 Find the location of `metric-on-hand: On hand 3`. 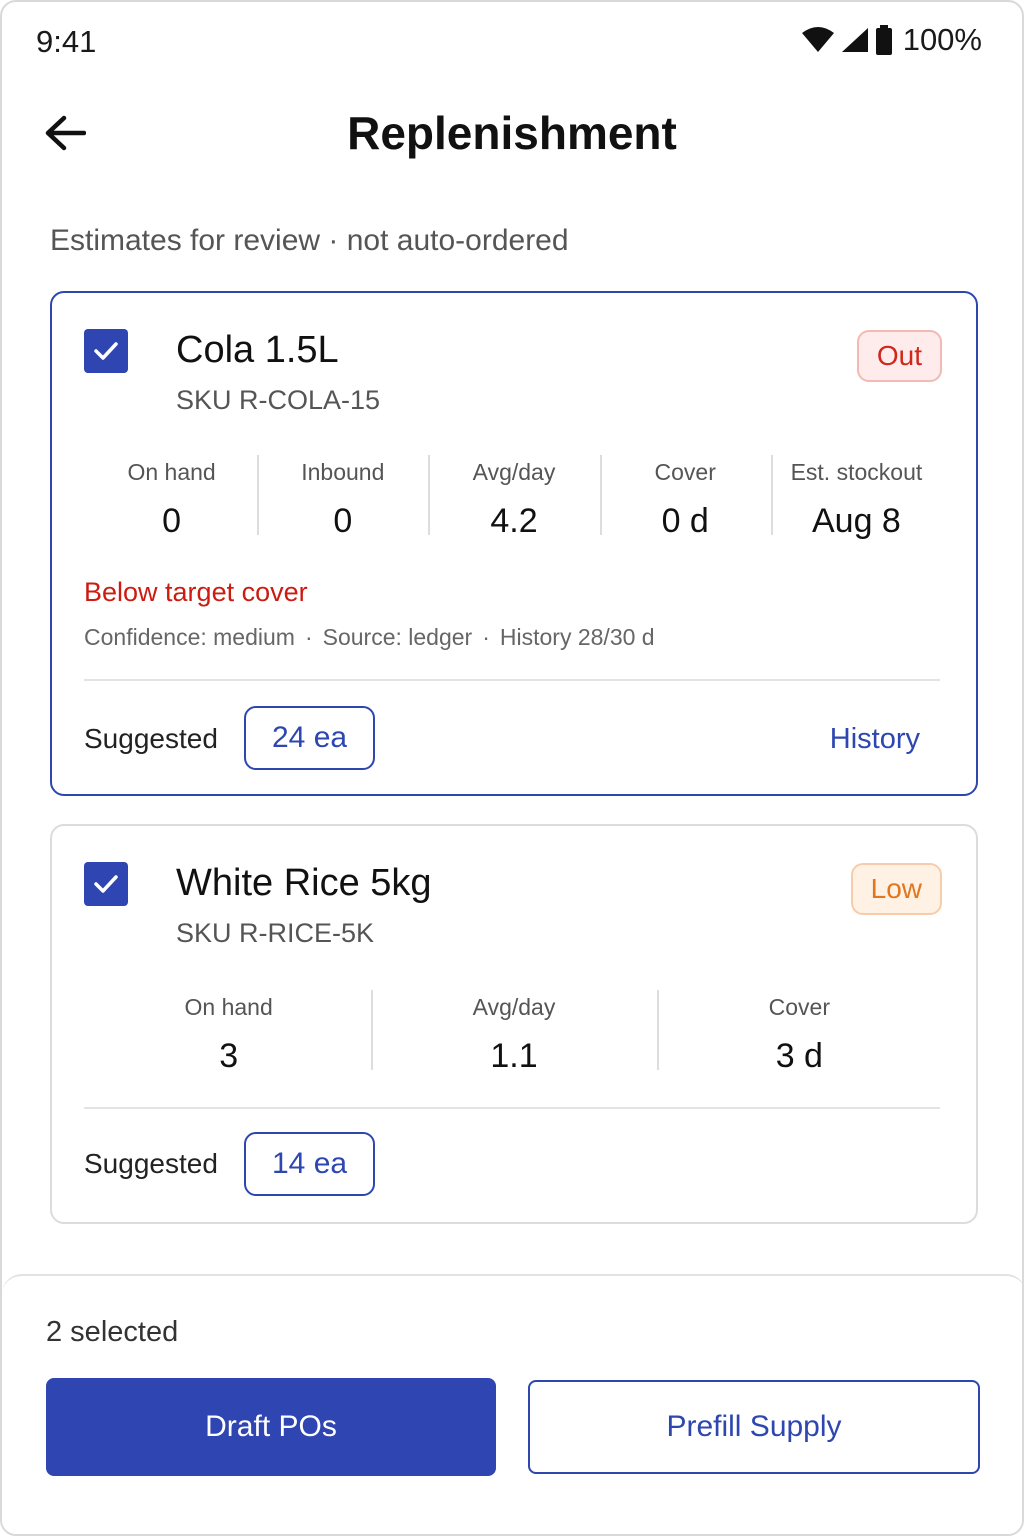

metric-on-hand: On hand 3 is located at coordinates (228, 1033).